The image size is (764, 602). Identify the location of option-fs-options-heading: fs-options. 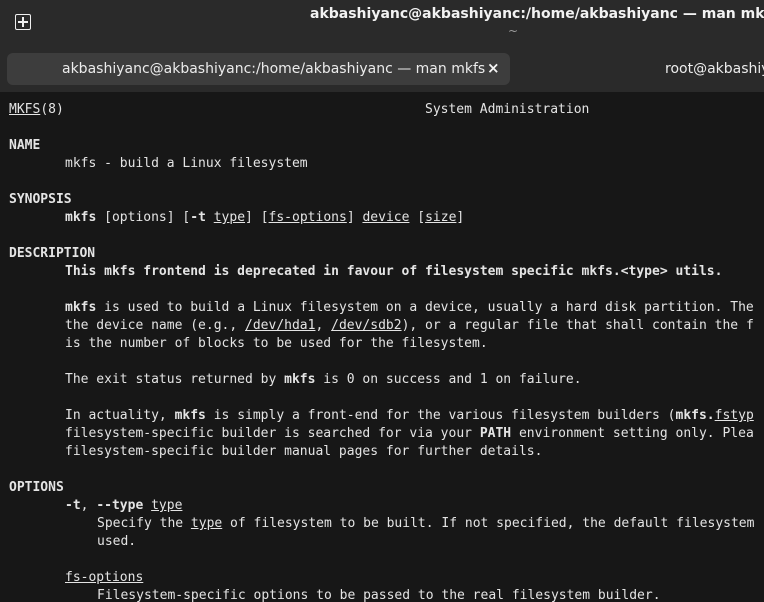
(104, 577).